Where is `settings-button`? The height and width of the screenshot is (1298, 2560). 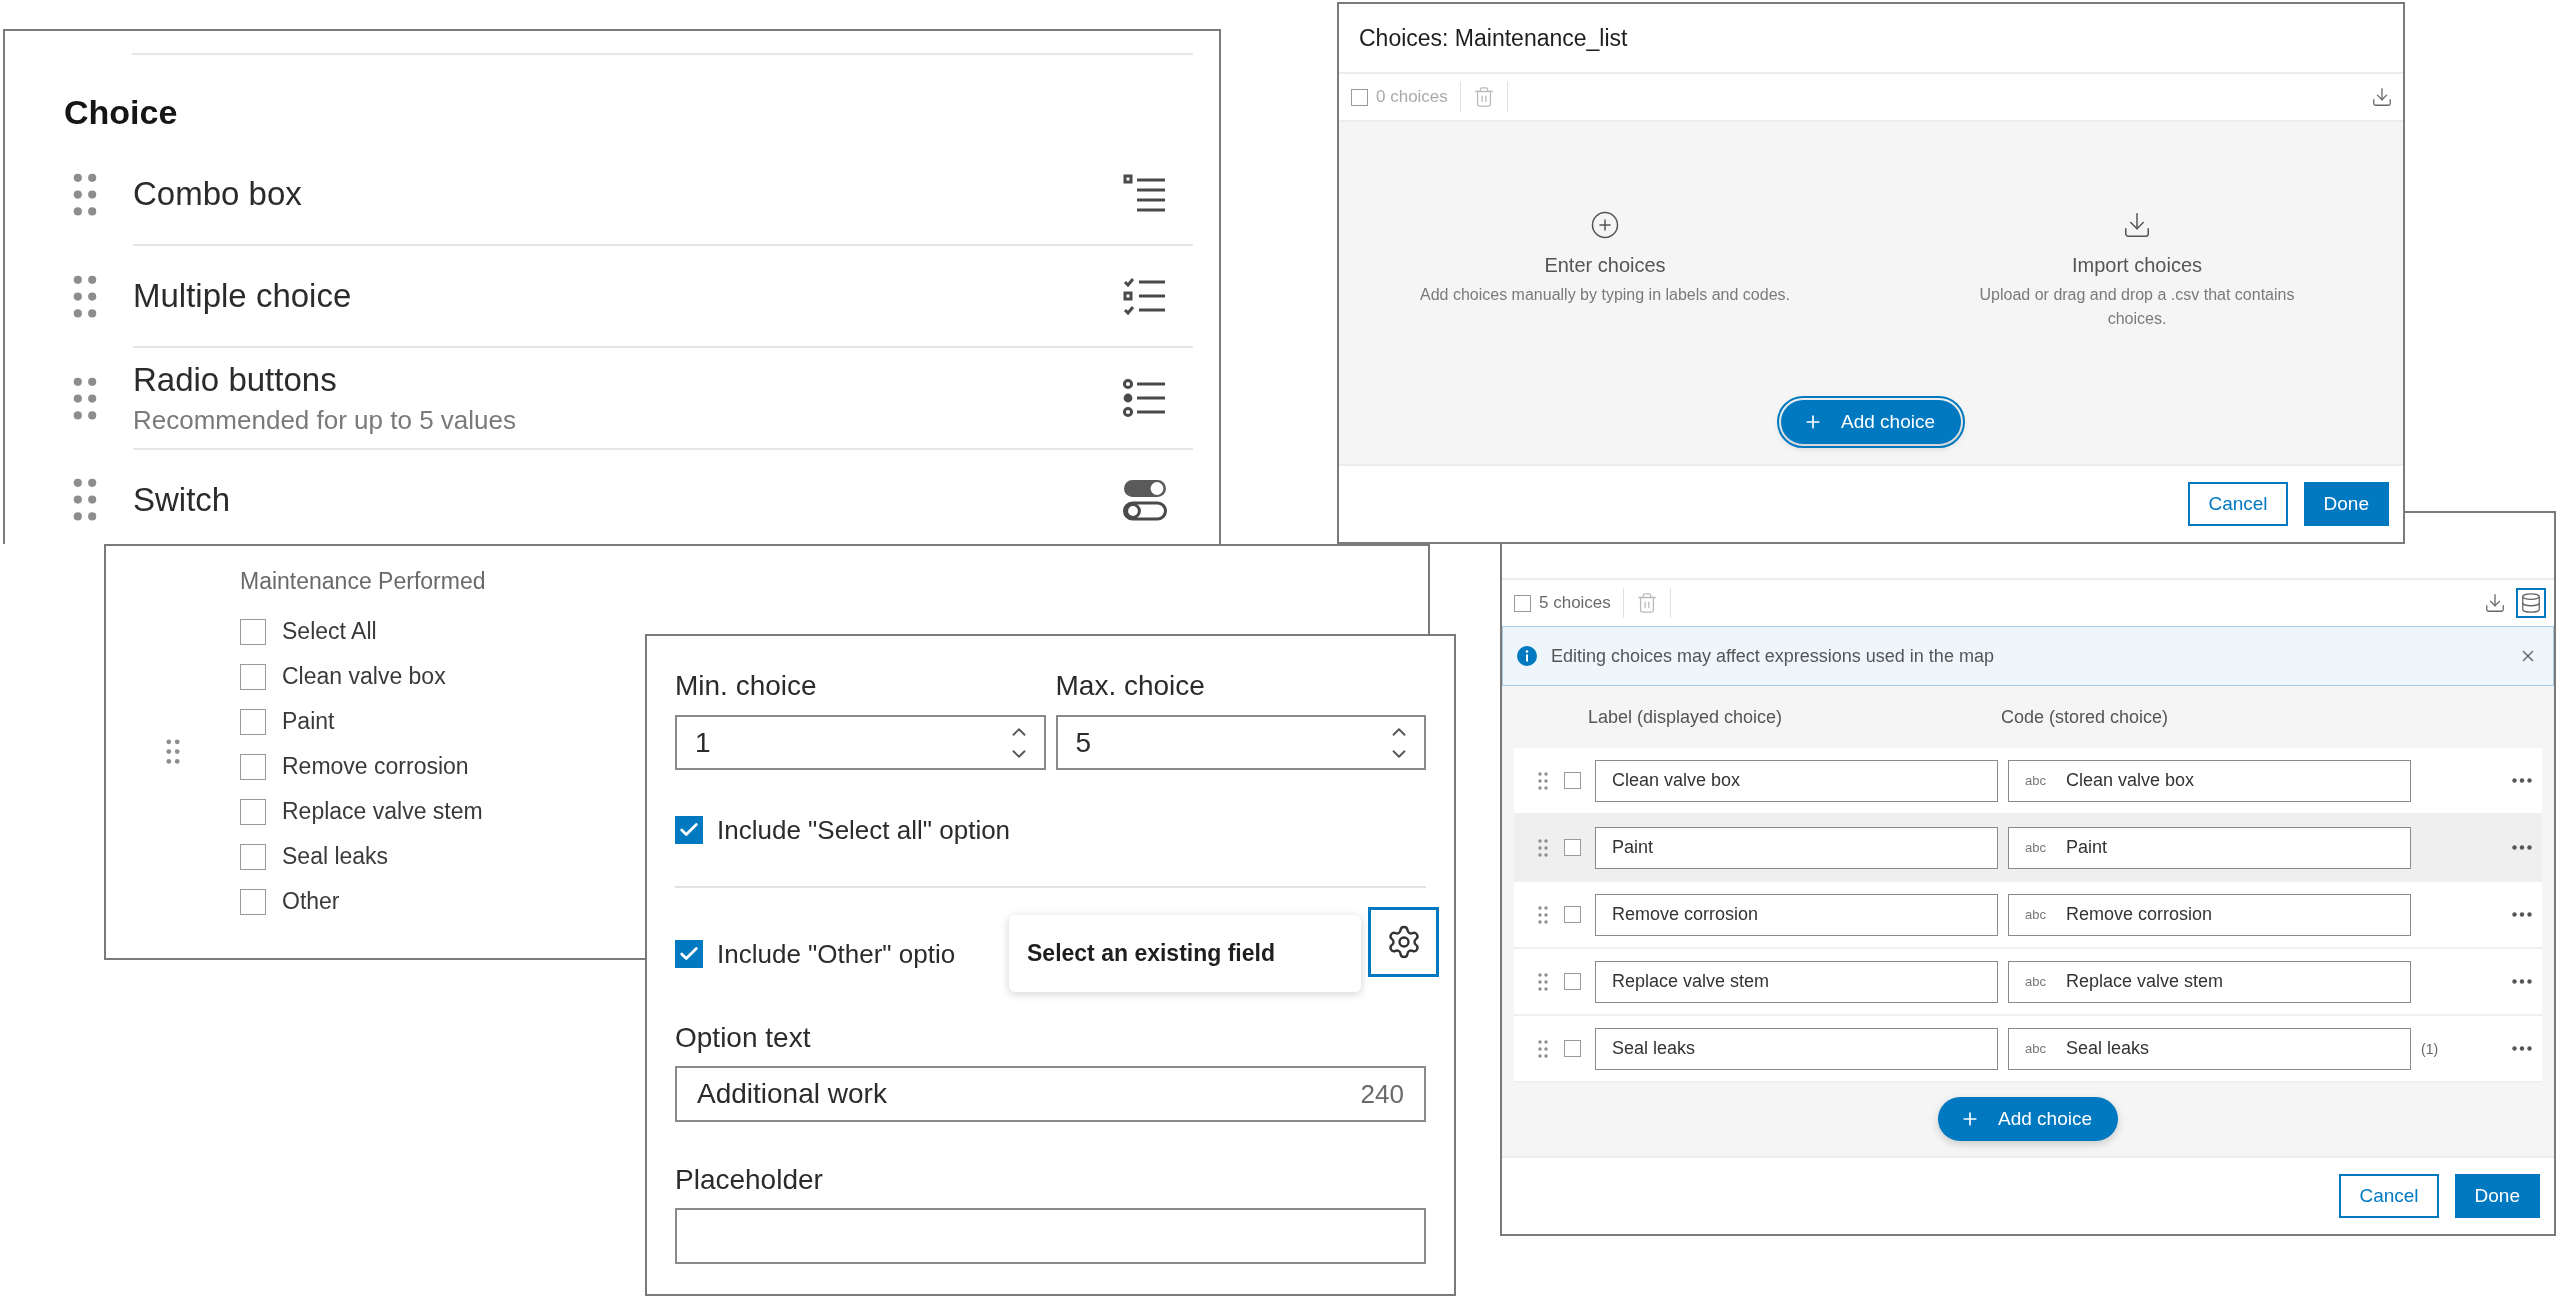 settings-button is located at coordinates (1403, 942).